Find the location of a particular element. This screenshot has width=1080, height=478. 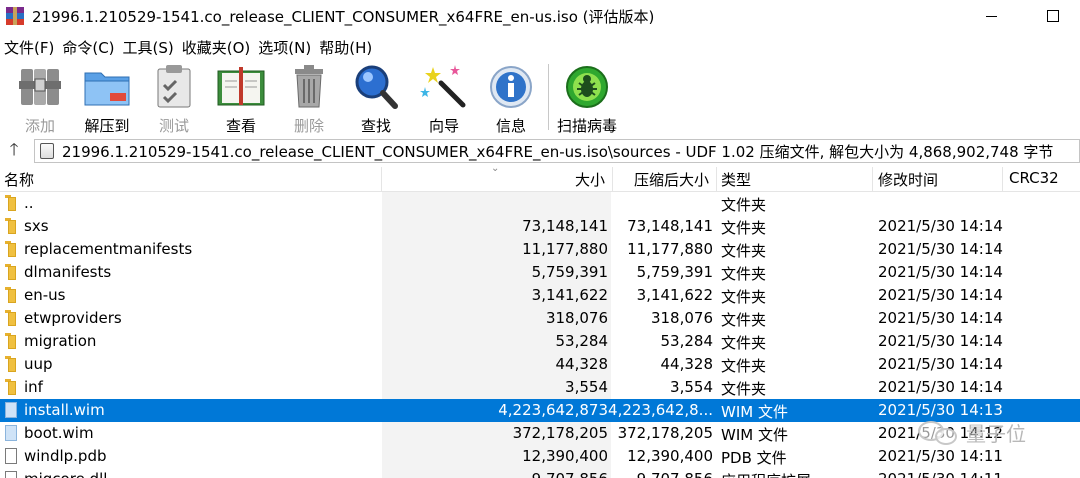

file-name: dlmanifests is located at coordinates (68, 272).